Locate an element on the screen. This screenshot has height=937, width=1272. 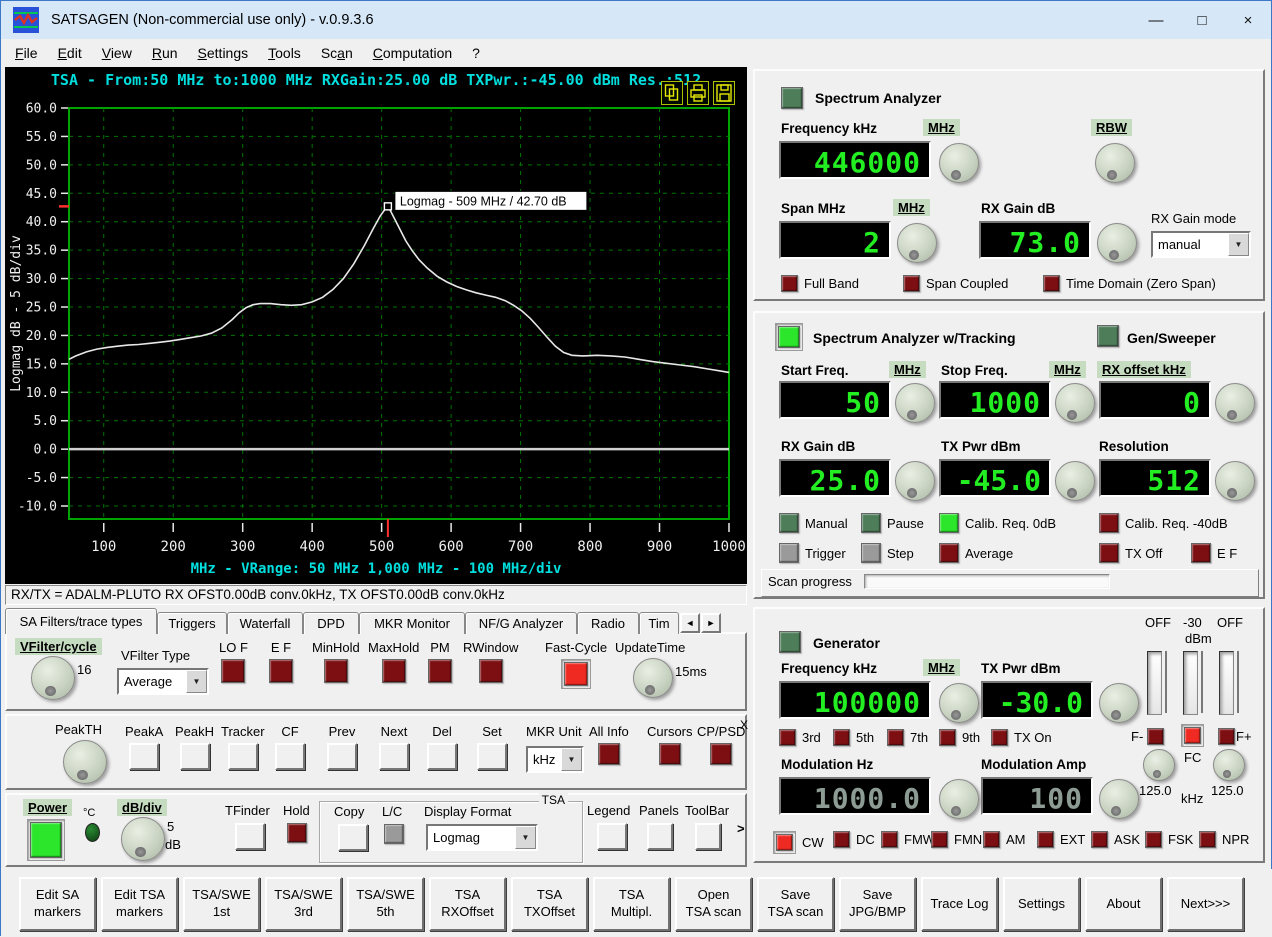
lc-checkbox is located at coordinates (394, 834).